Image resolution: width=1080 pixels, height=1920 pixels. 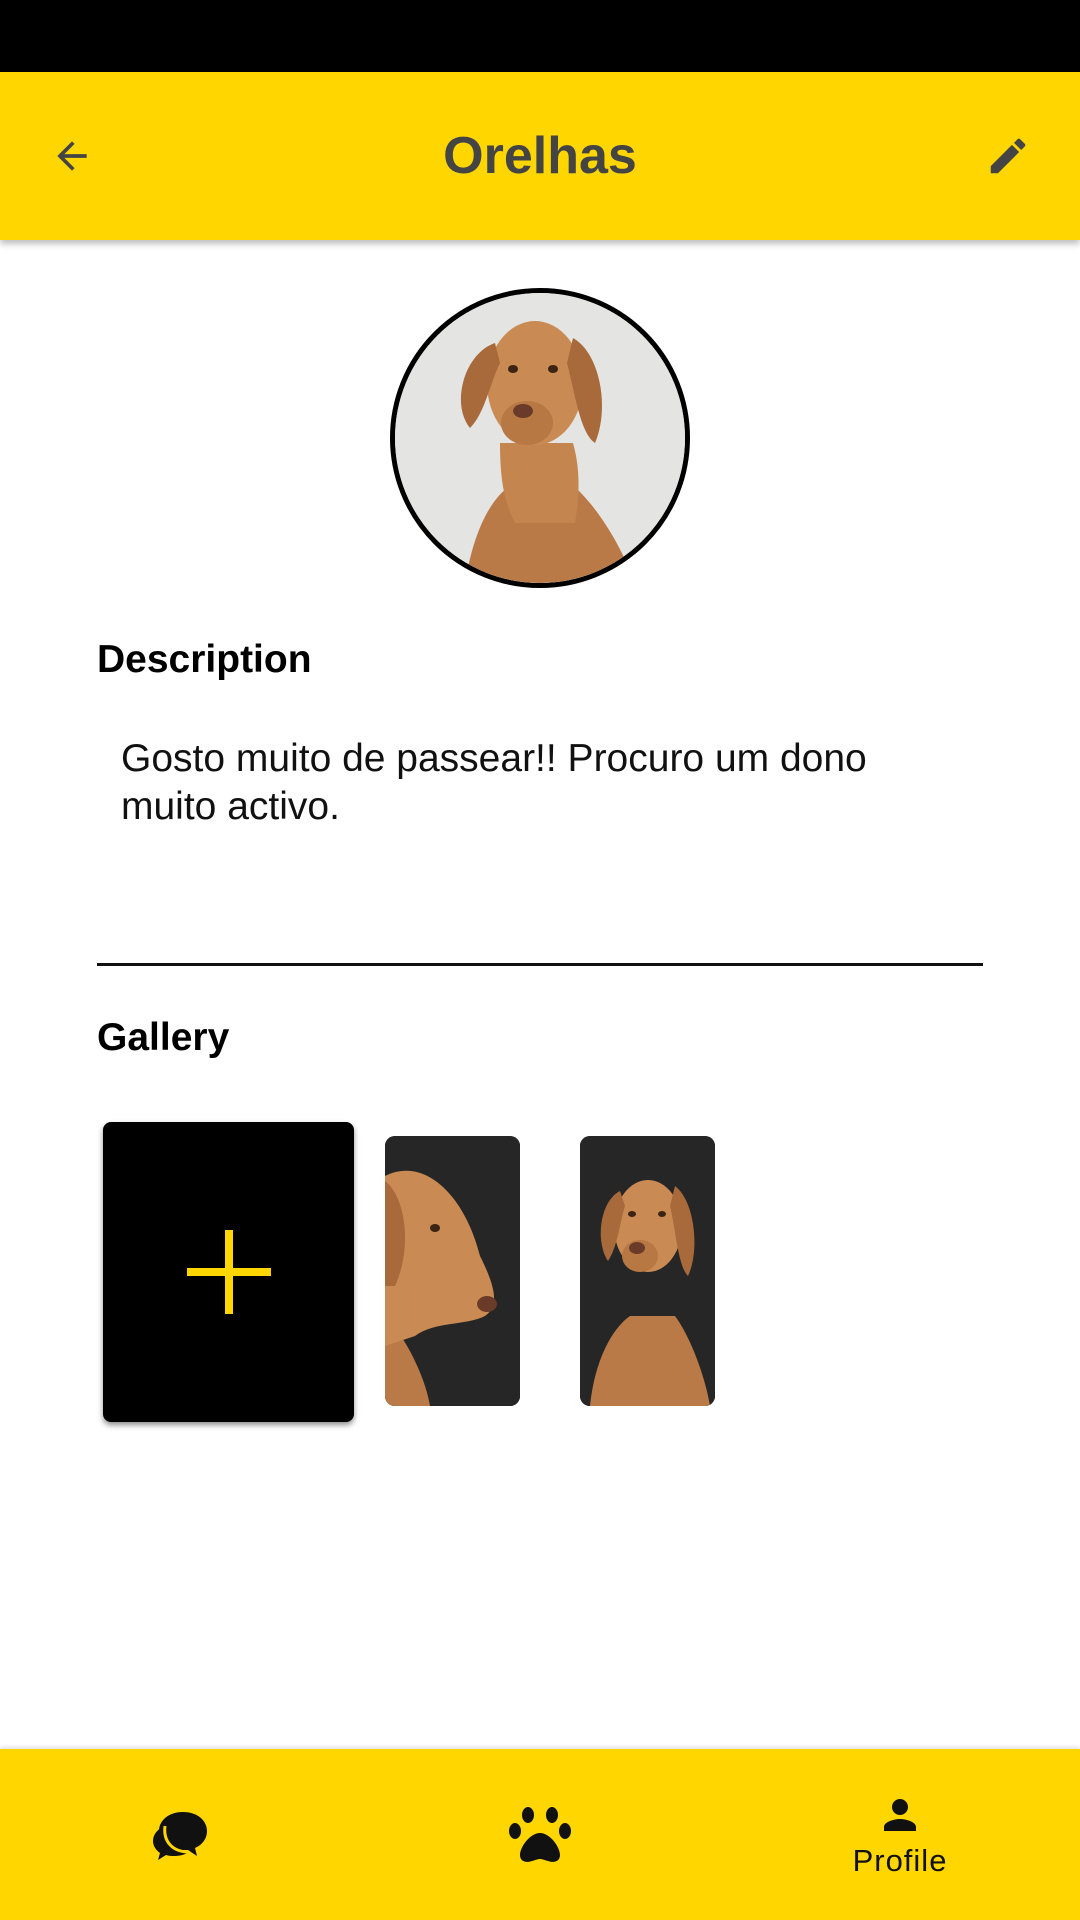 I want to click on nav-item-pets, so click(x=540, y=1834).